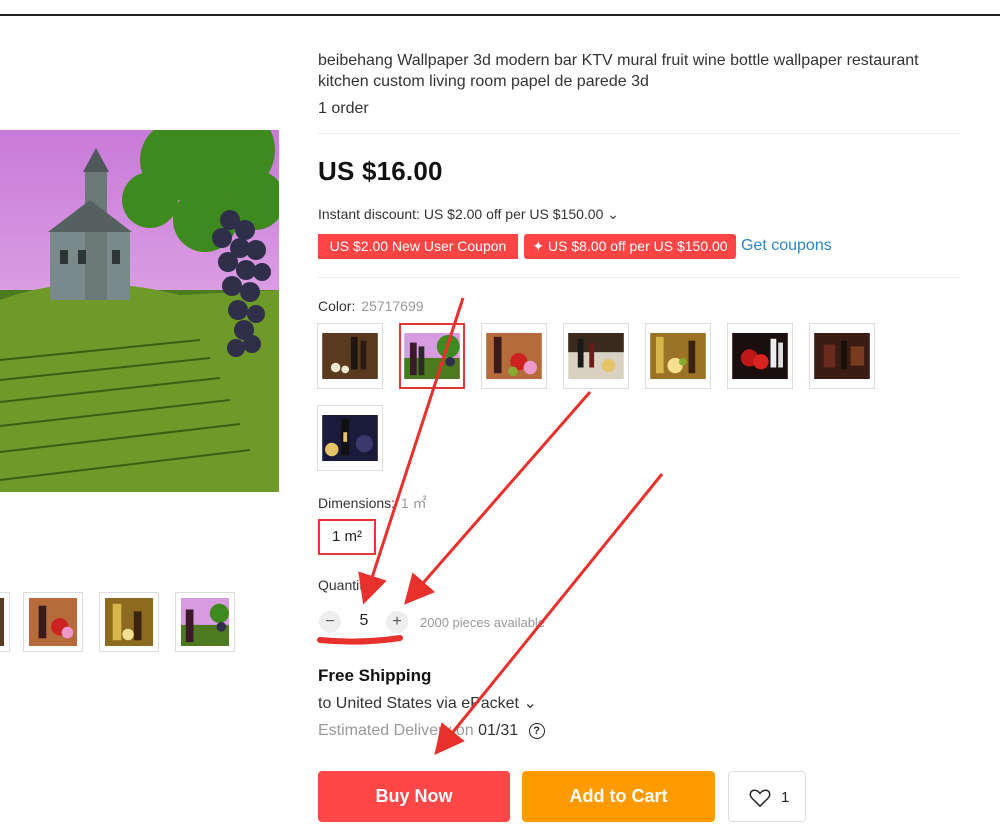 Image resolution: width=1000 pixels, height=833 pixels. Describe the element at coordinates (346, 585) in the screenshot. I see `quantity-label: Quantity:` at that location.